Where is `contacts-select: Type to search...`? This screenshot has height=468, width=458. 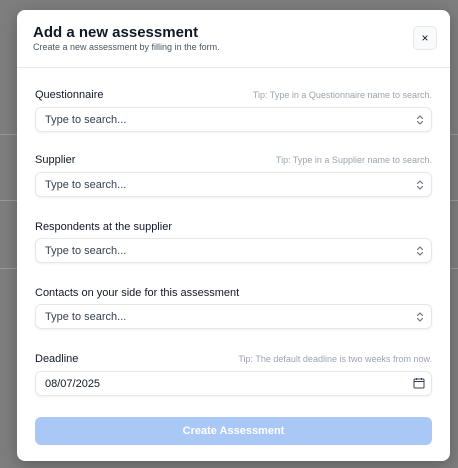
contacts-select: Type to search... is located at coordinates (233, 316).